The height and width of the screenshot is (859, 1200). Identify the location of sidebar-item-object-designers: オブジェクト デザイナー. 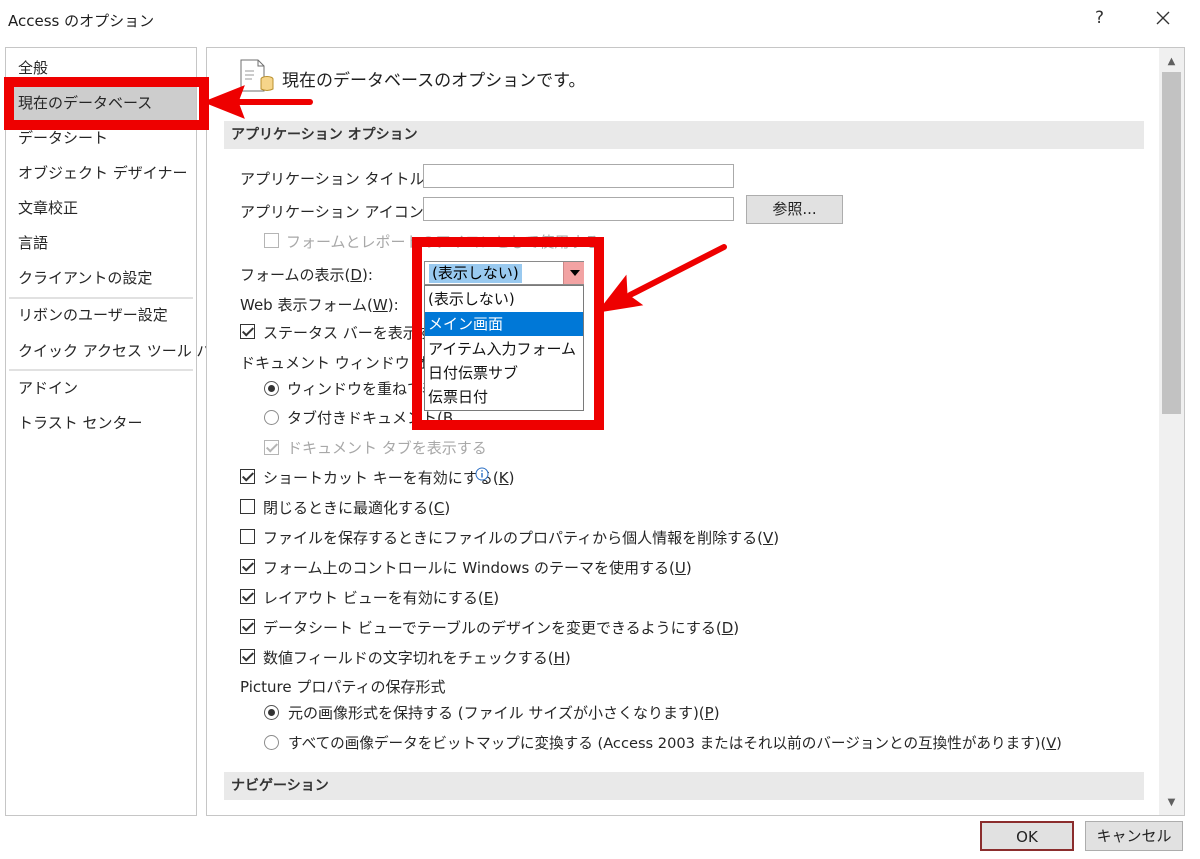
(101, 173).